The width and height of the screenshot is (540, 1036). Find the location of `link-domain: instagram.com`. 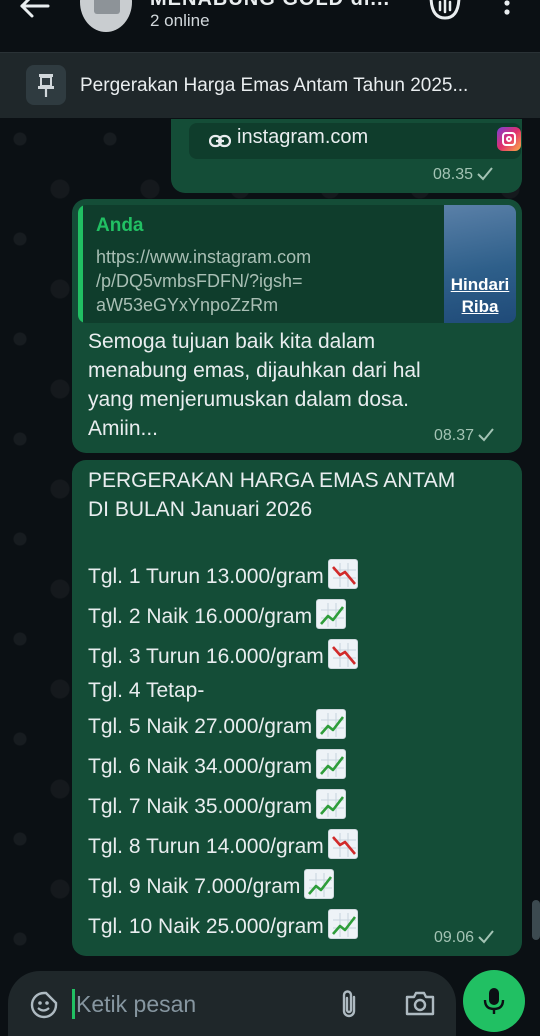

link-domain: instagram.com is located at coordinates (302, 137).